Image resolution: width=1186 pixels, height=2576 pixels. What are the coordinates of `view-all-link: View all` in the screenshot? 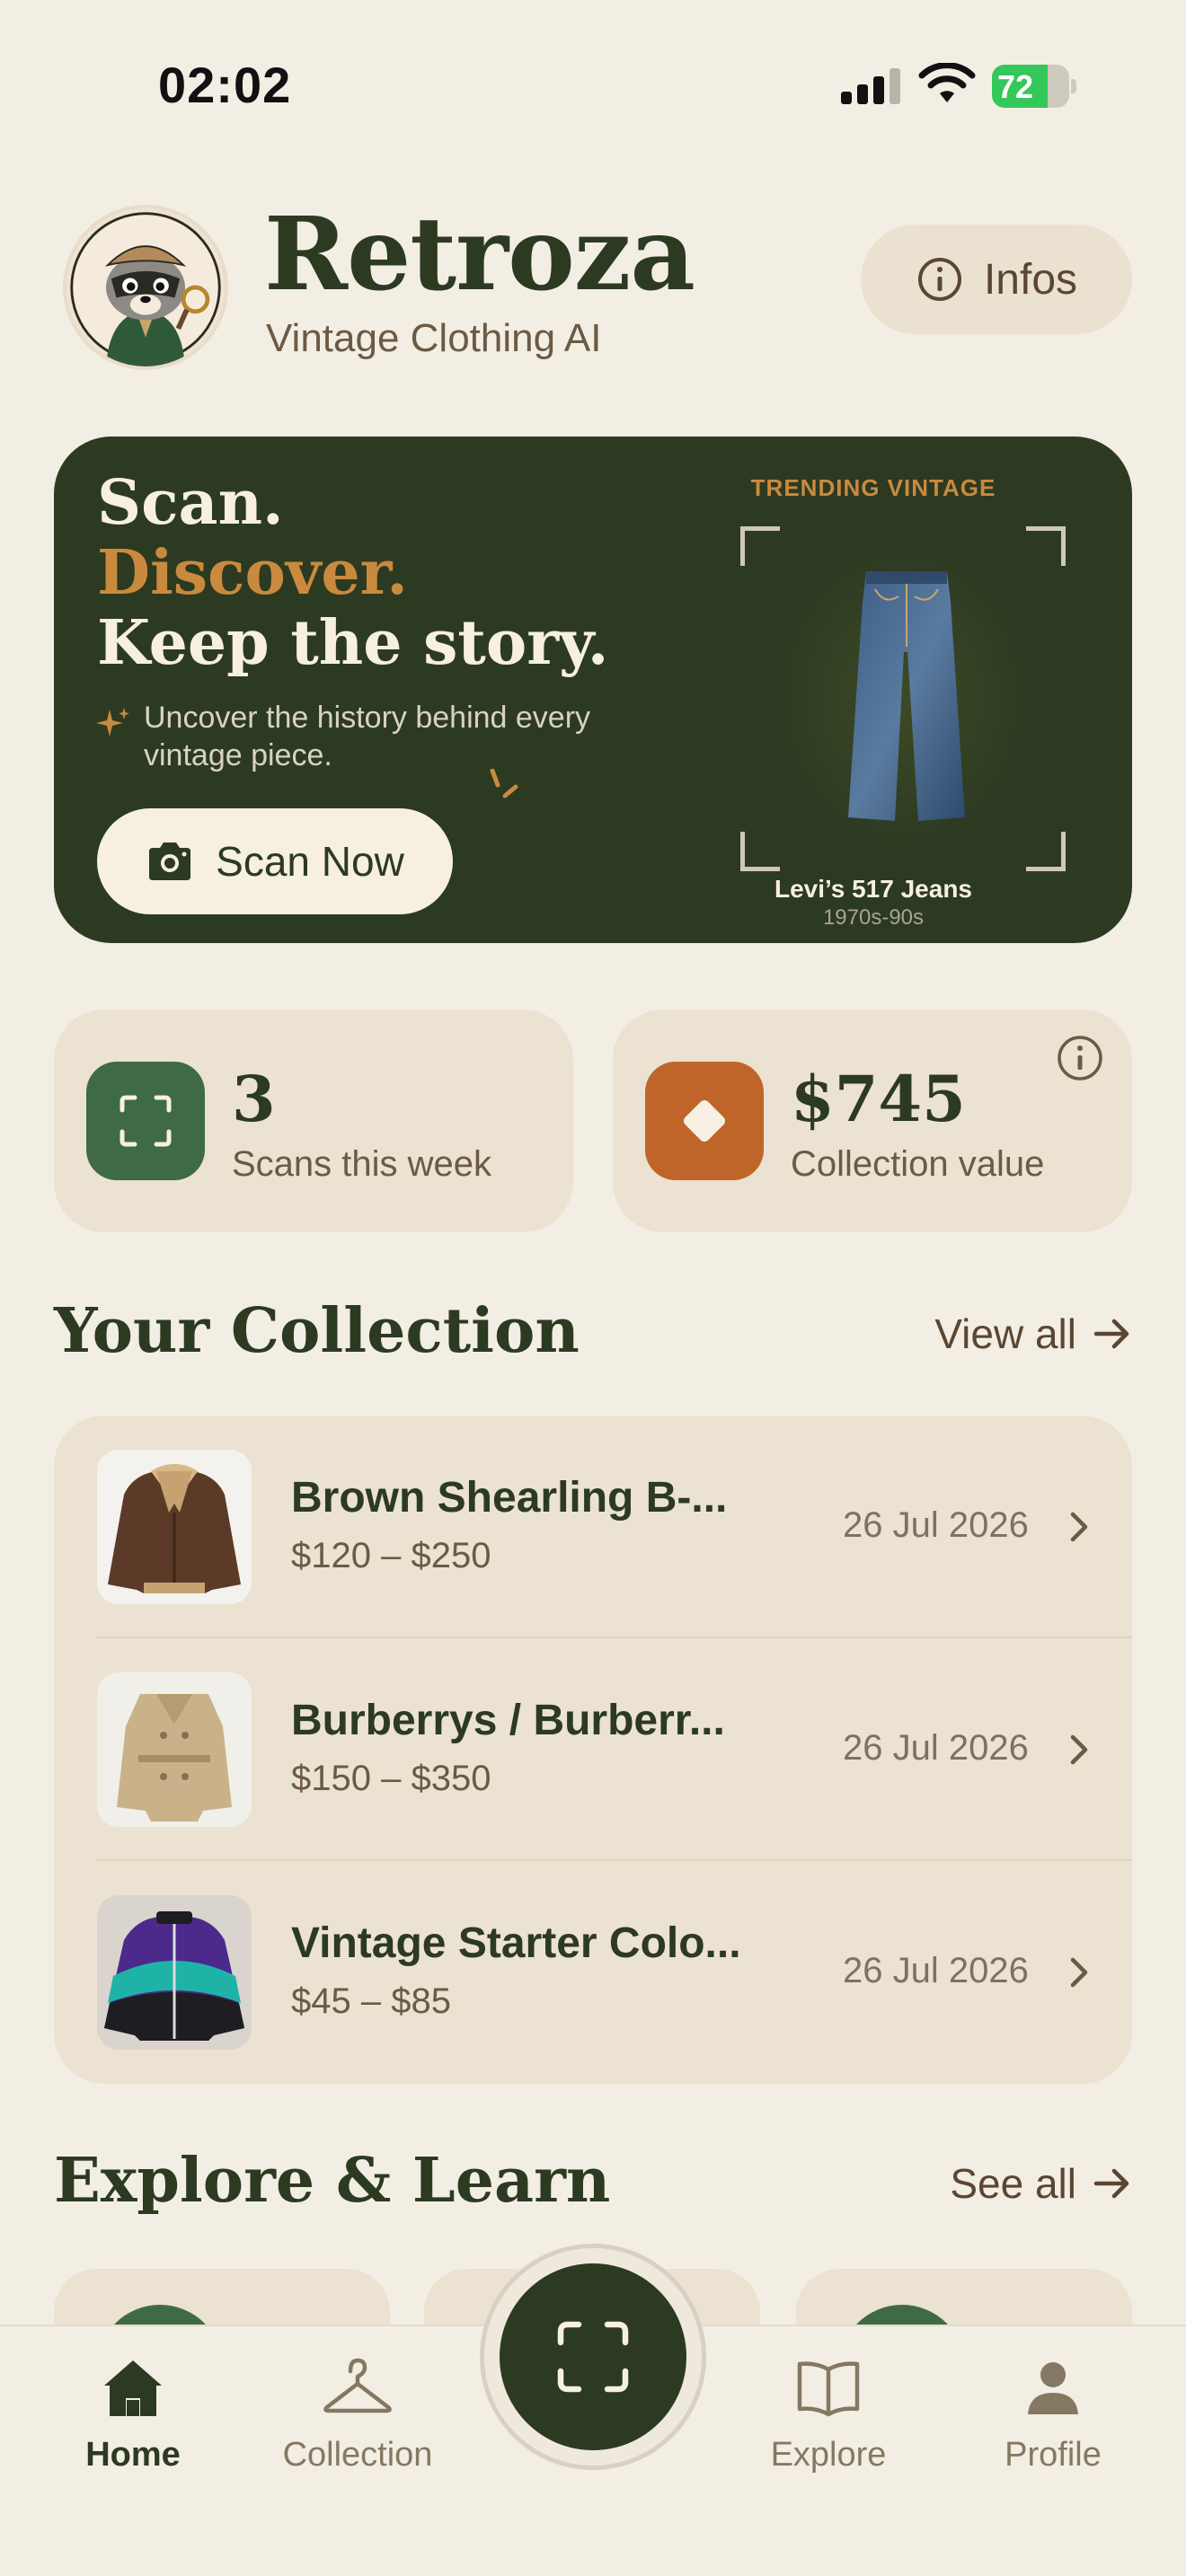 It's located at (1033, 1334).